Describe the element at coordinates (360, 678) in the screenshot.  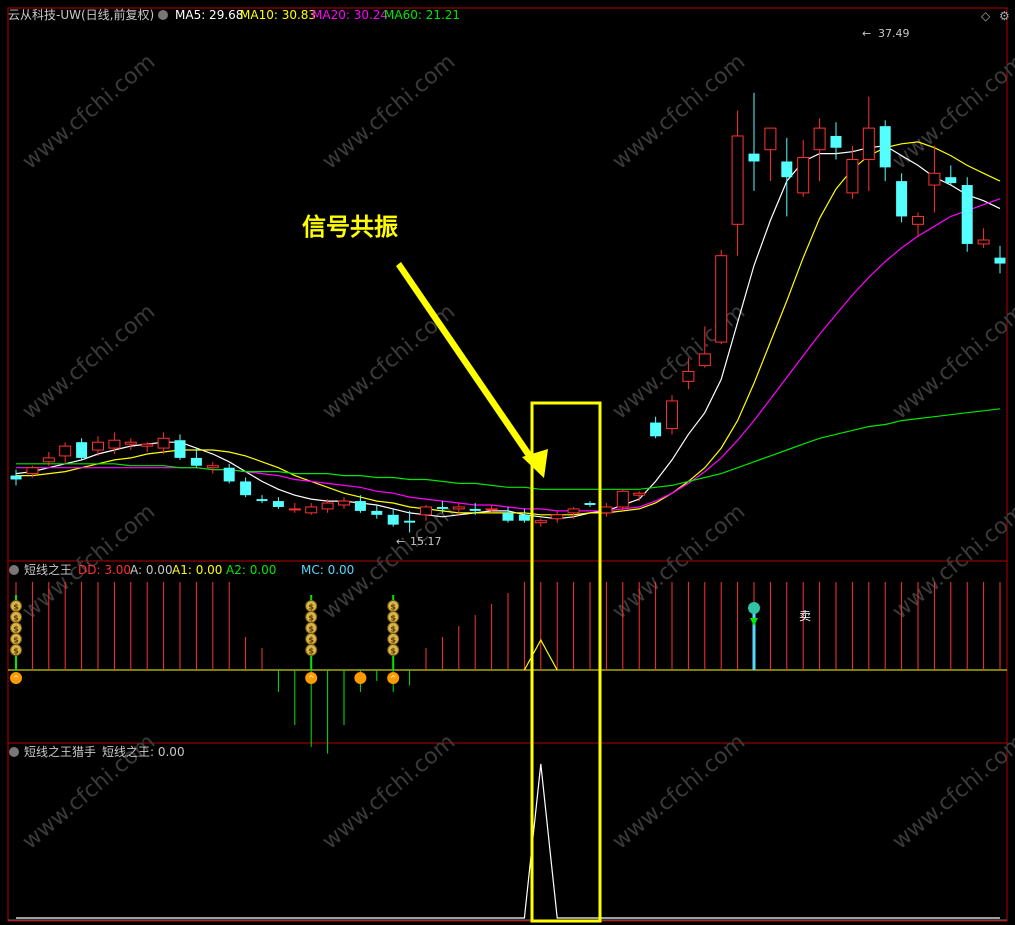
I see `up-arrow-icon` at that location.